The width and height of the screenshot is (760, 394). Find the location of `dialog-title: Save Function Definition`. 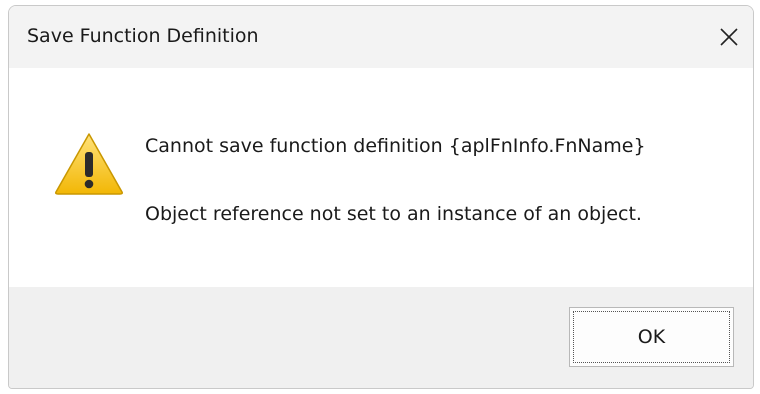

dialog-title: Save Function Definition is located at coordinates (143, 36).